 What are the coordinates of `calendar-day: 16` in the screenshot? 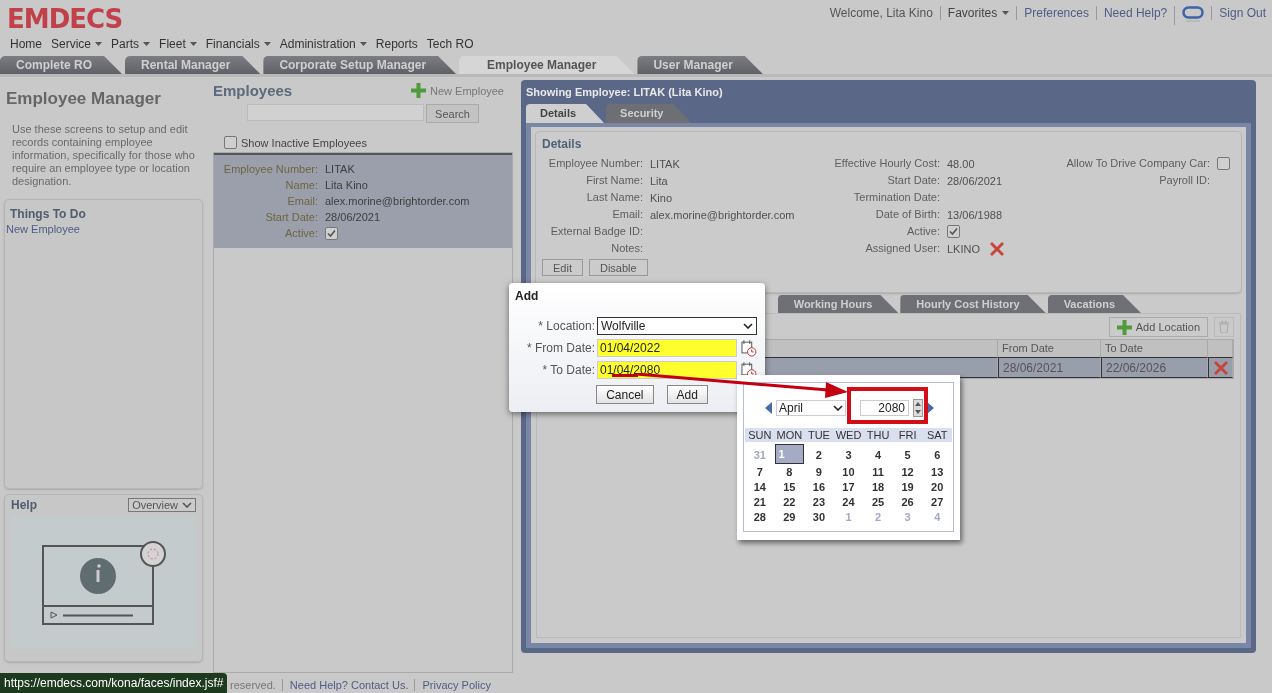 It's located at (819, 487).